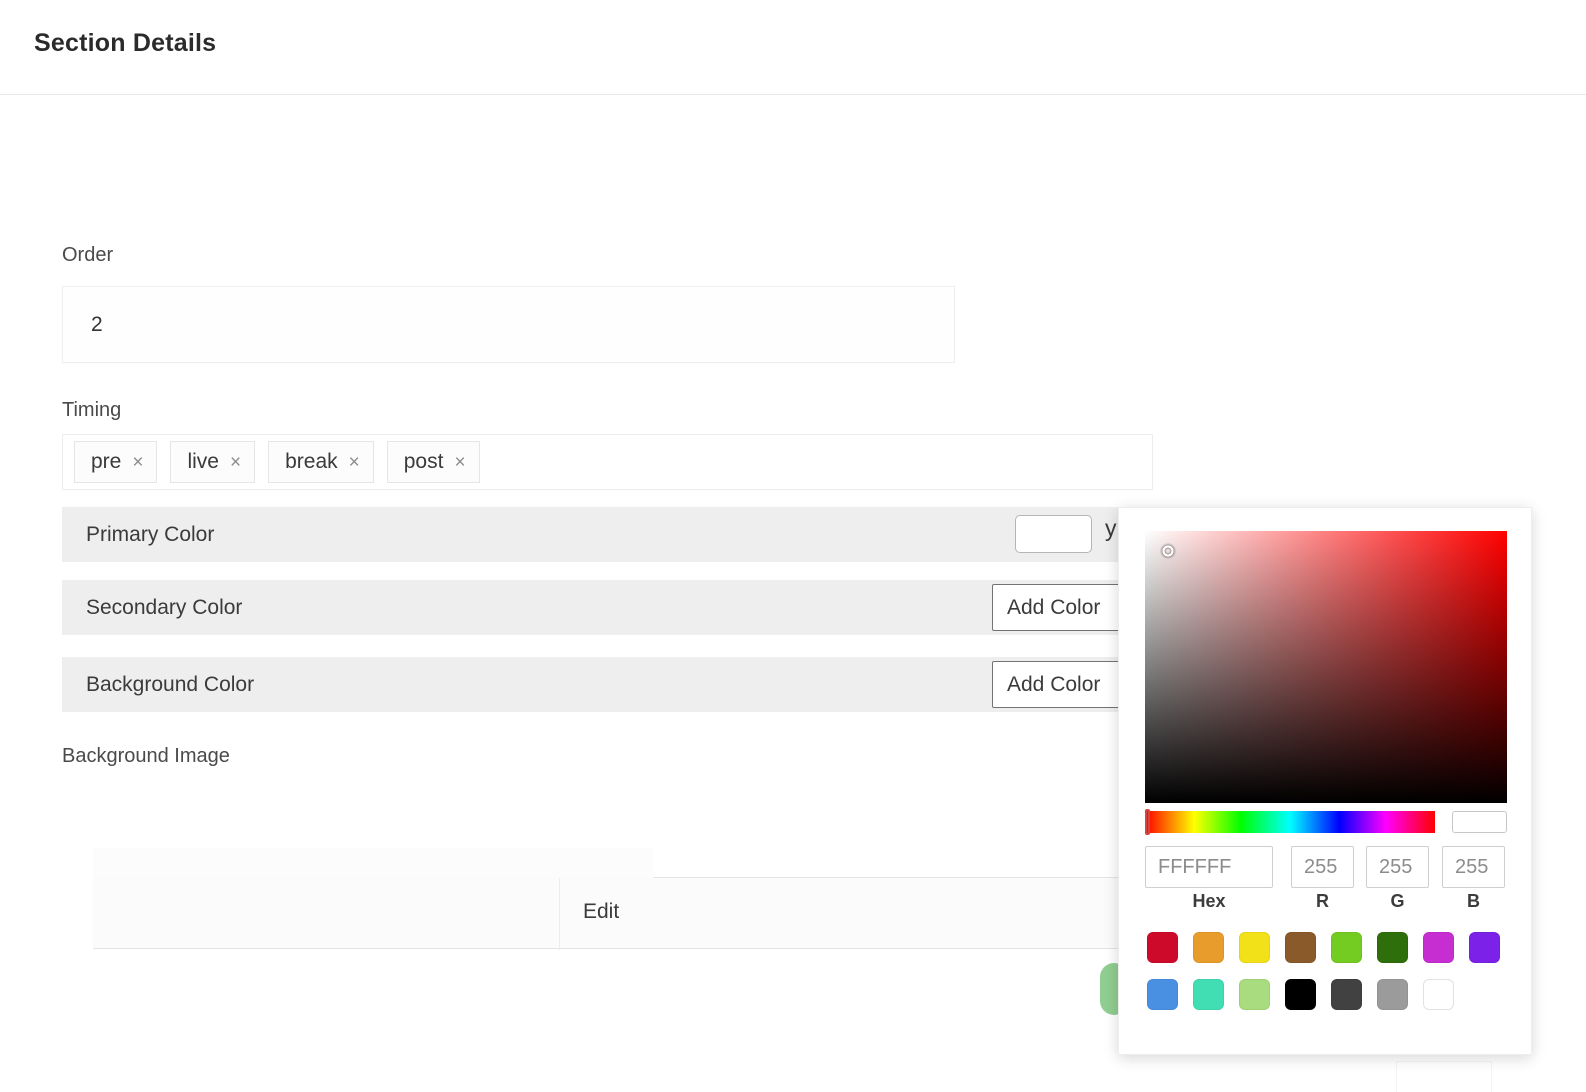 The width and height of the screenshot is (1586, 1092). What do you see at coordinates (88, 255) in the screenshot?
I see `order-label: Order` at bounding box center [88, 255].